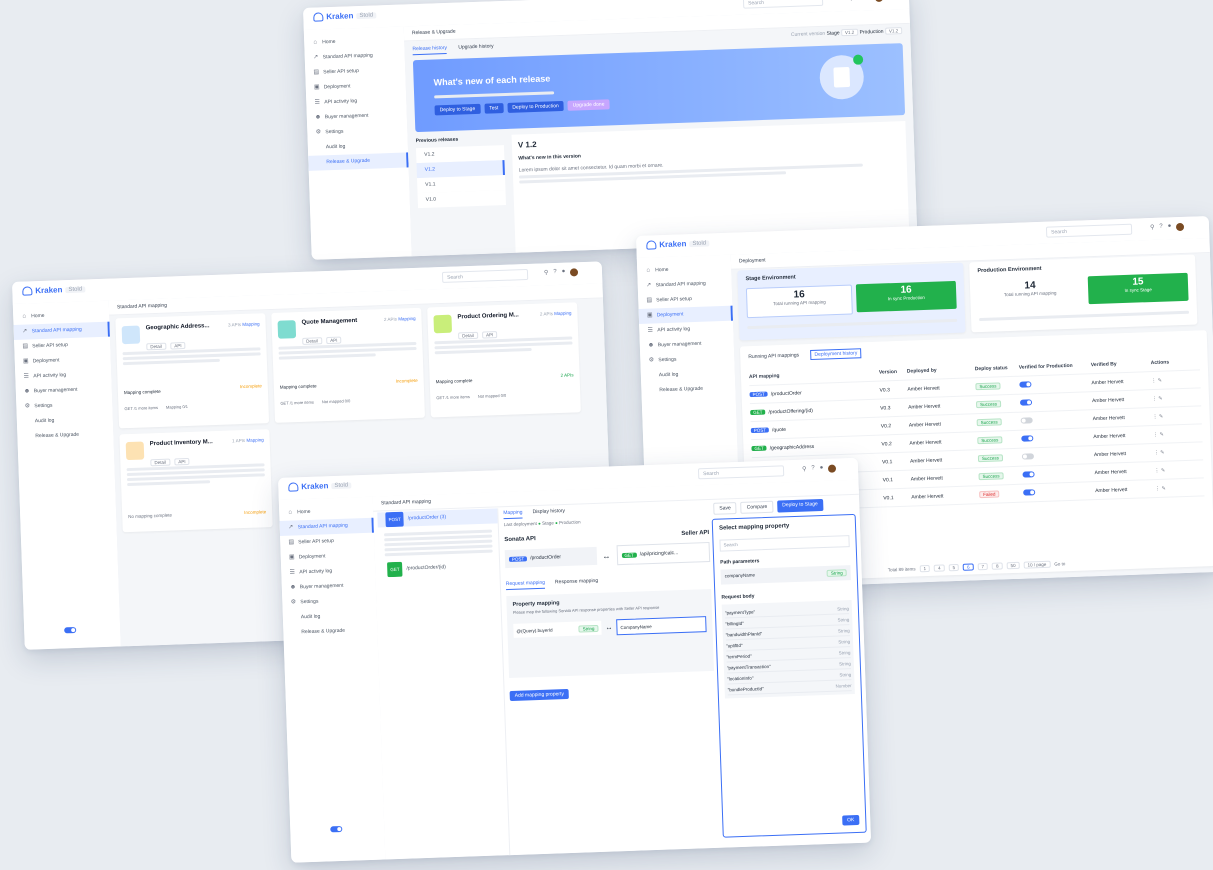  What do you see at coordinates (906, 296) in the screenshot?
I see `stage-sync-card: 16 In sync Production` at bounding box center [906, 296].